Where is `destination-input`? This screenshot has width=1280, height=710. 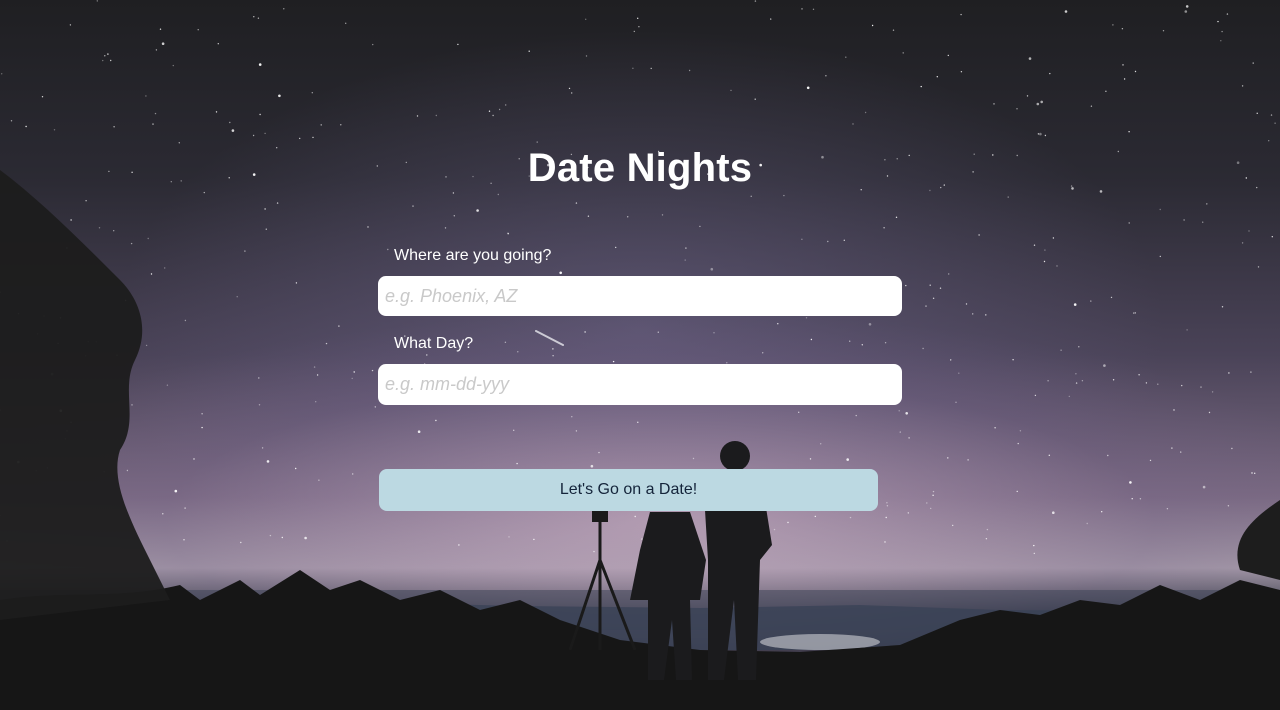 destination-input is located at coordinates (640, 296).